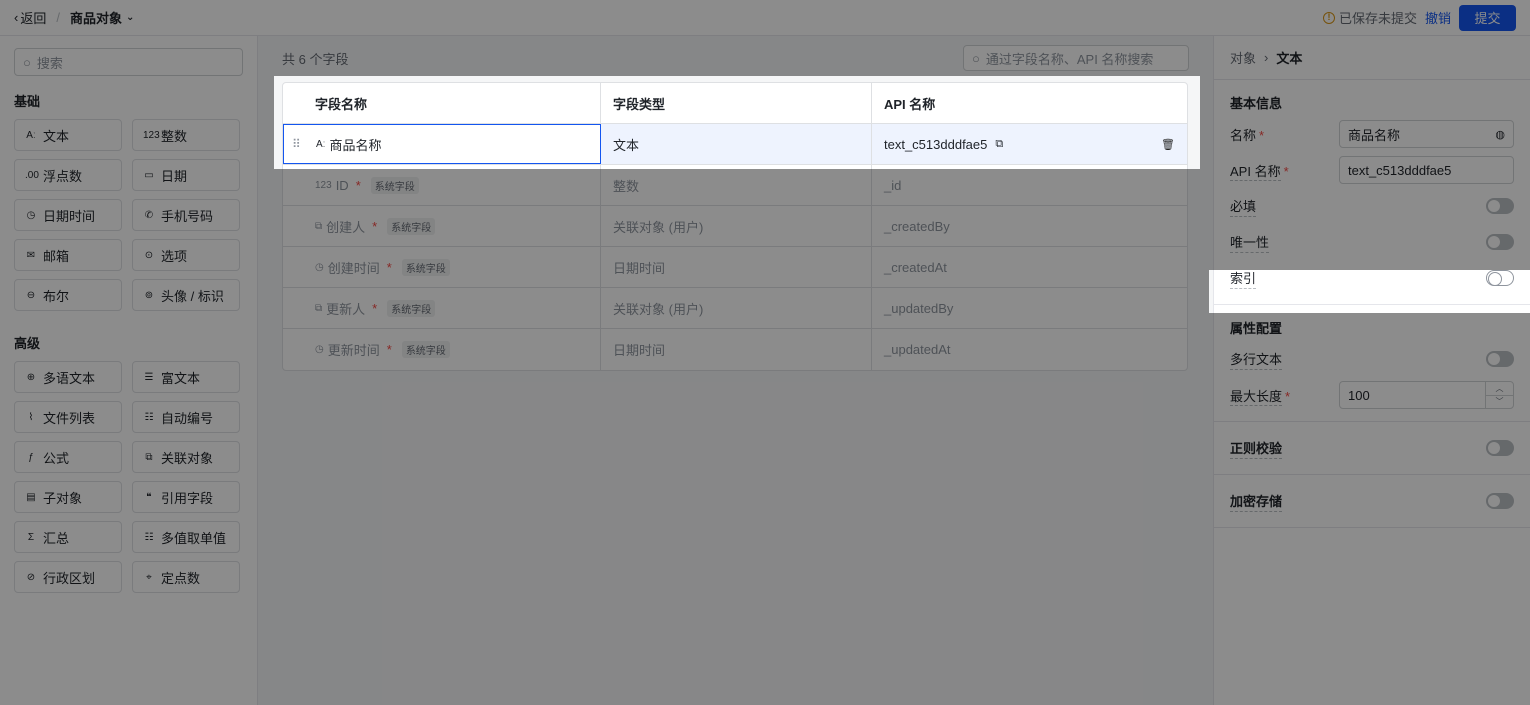  I want to click on name-input: 商品名称 ◍, so click(1426, 134).